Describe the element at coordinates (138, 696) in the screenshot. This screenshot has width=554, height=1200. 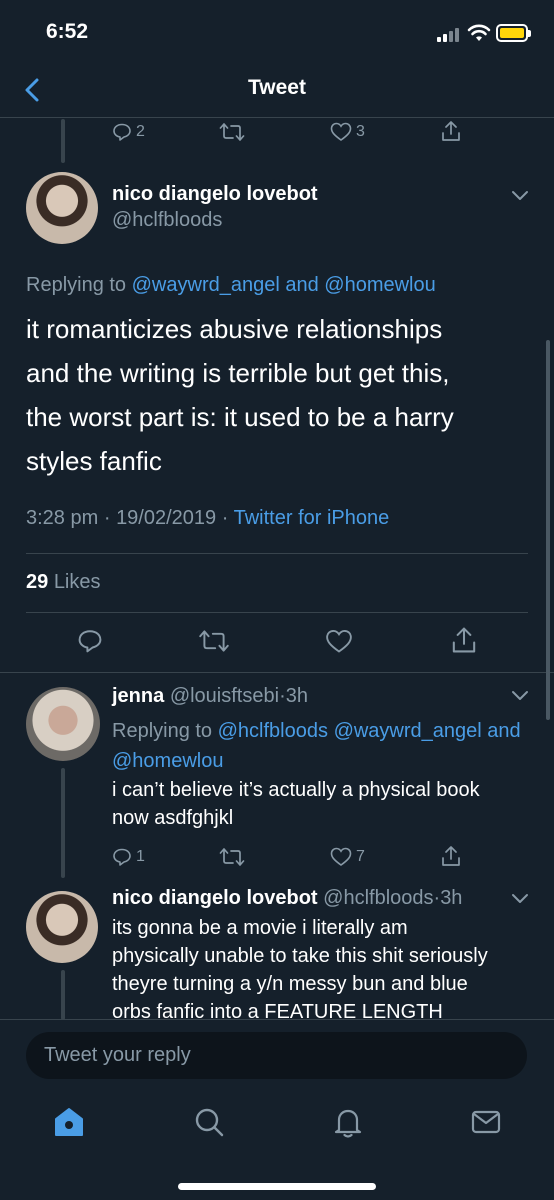
I see `author-name: jenna` at that location.